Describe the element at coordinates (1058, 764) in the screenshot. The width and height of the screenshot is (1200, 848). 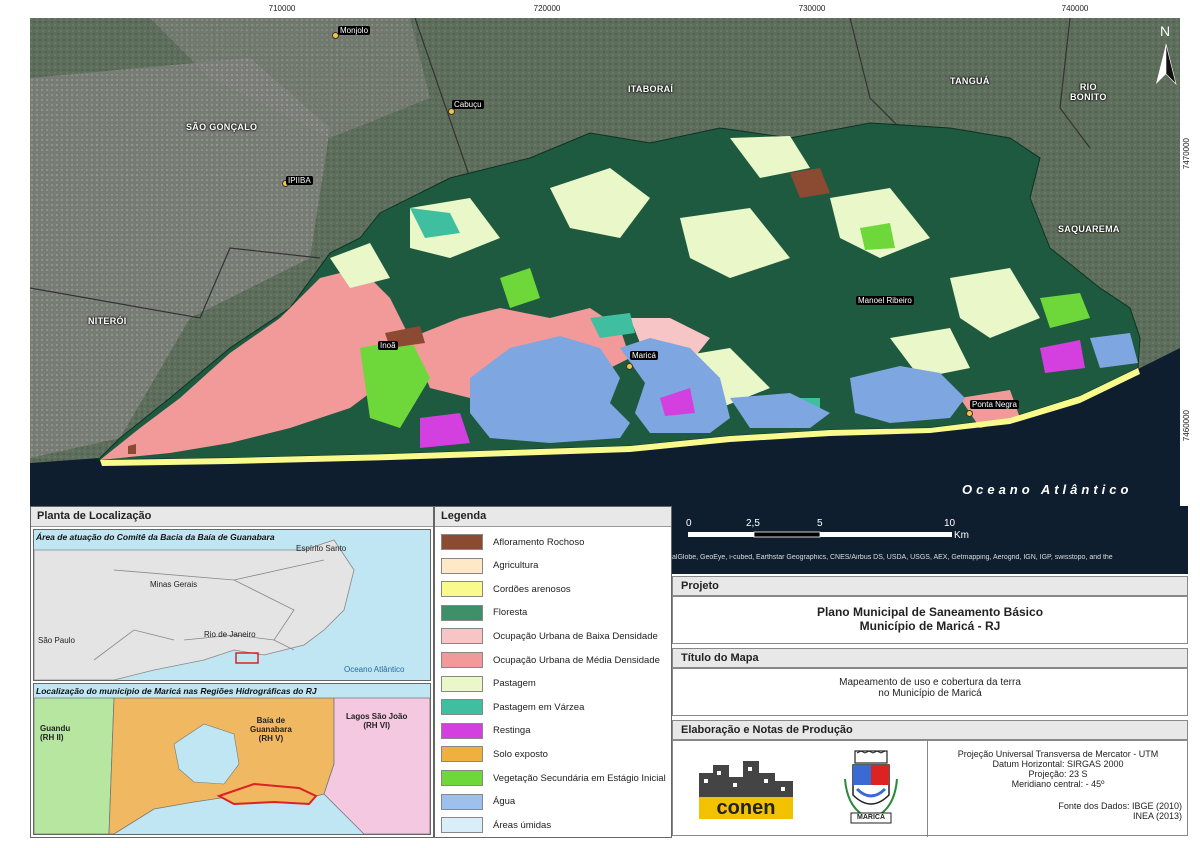
I see `datum-text: Datum Horizontal: SIRGAS 2000` at that location.